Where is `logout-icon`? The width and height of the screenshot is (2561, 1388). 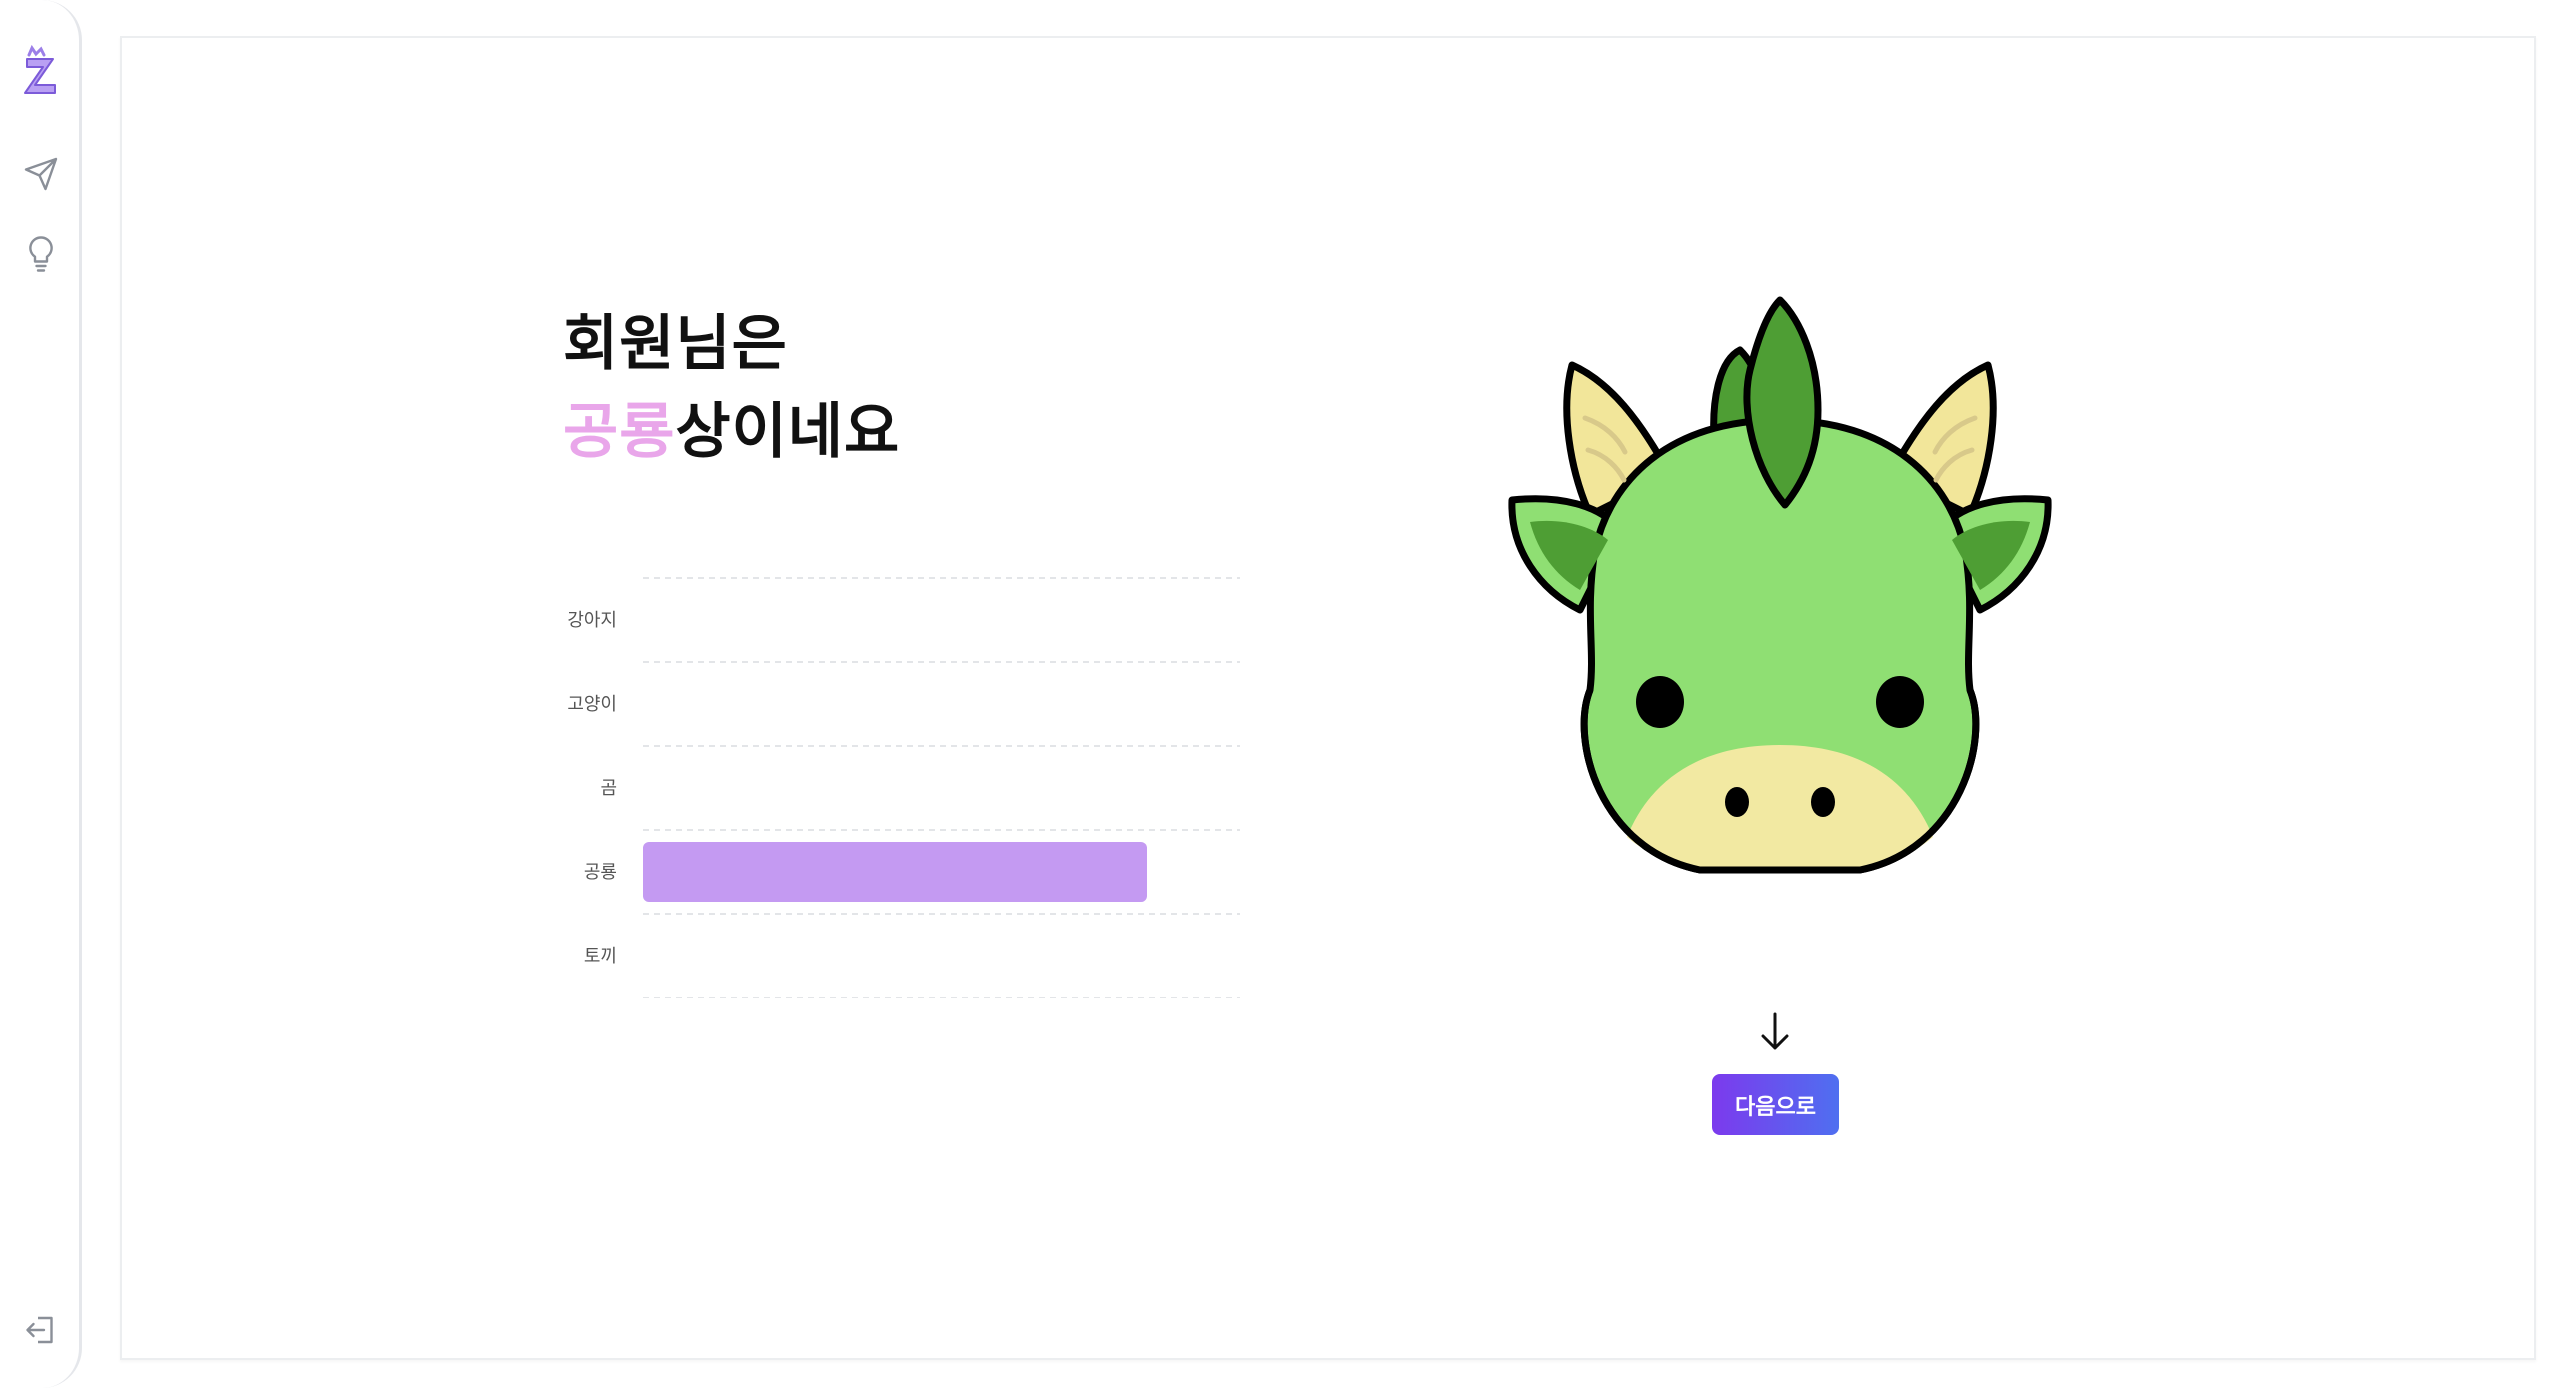
logout-icon is located at coordinates (39, 1330).